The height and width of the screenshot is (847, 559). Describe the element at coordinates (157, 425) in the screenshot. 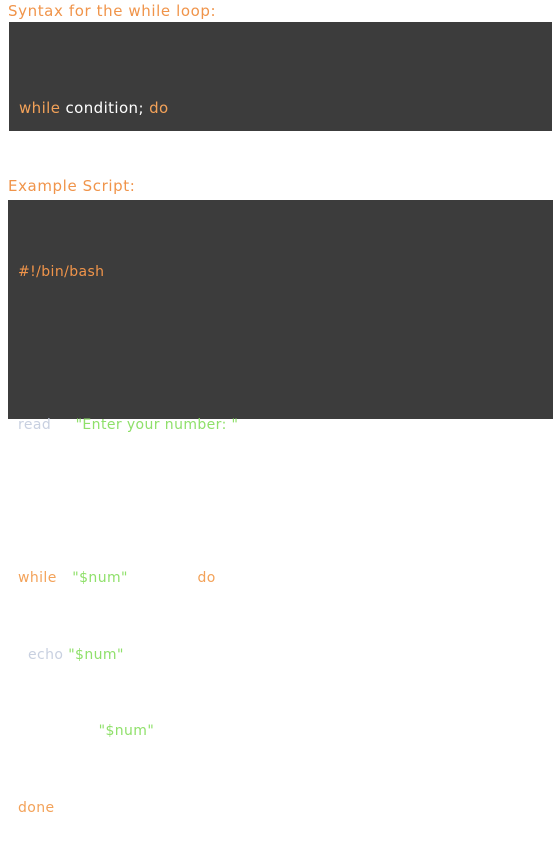

I see `prompt-string: "Enter your number: "` at that location.